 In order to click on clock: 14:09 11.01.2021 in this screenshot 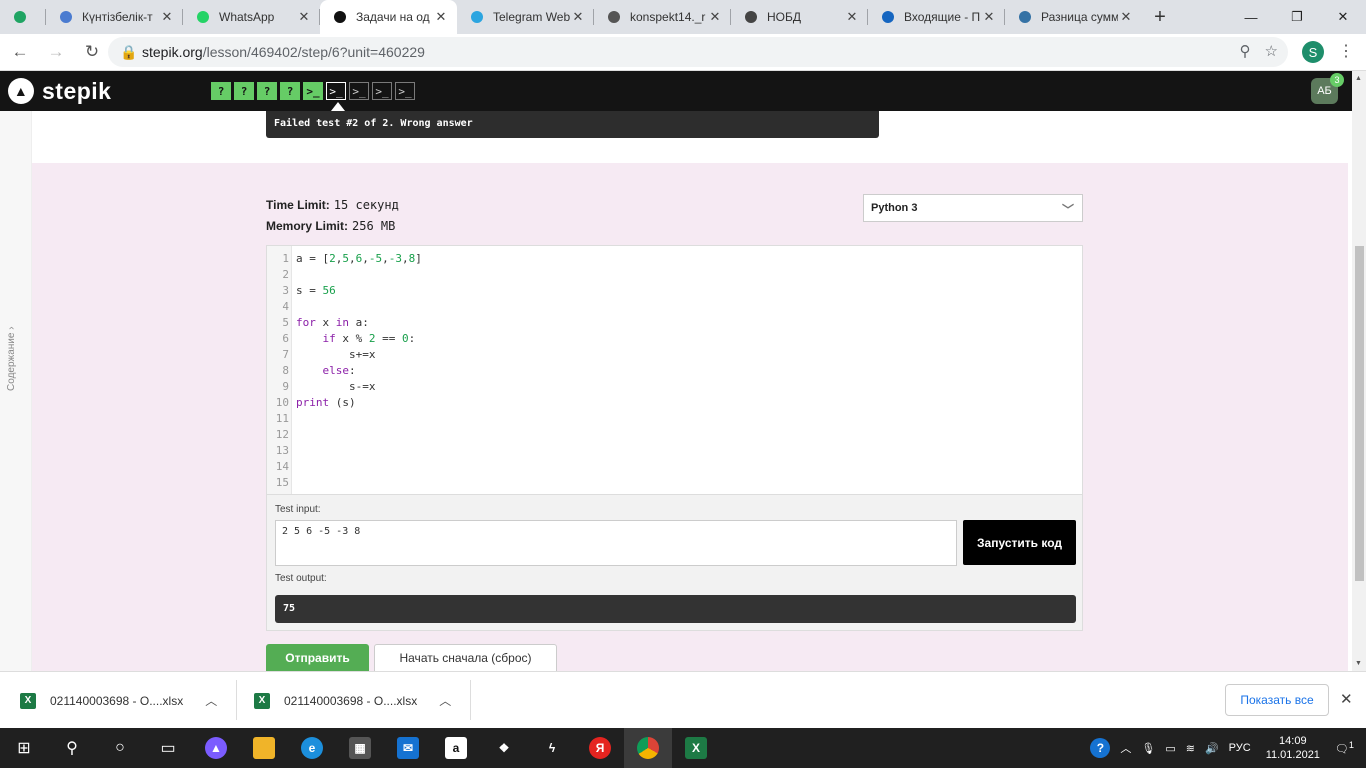, I will do `click(1293, 748)`.